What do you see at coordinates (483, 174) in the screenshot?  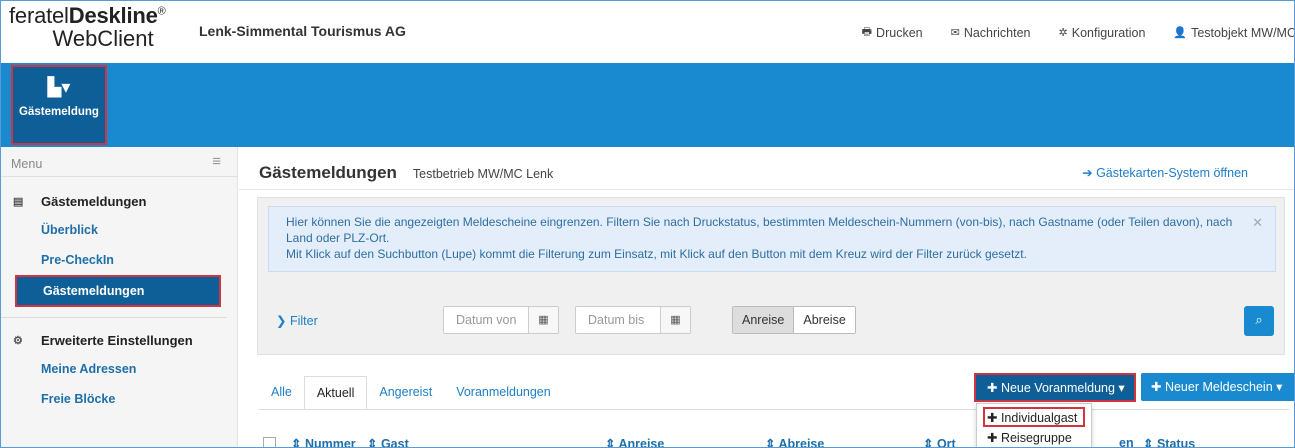 I see `page-subtitle: Testbetrieb MW/MC Lenk` at bounding box center [483, 174].